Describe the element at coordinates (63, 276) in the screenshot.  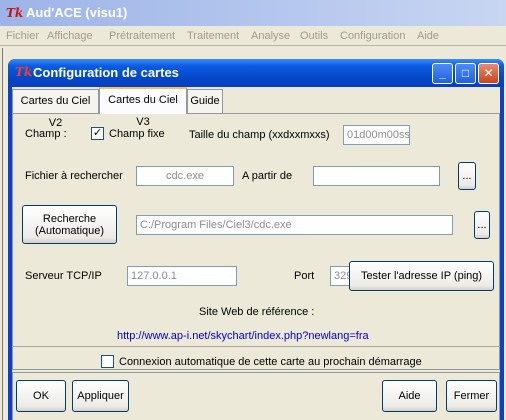
I see `serveur-label: Serveur TCP/IP` at that location.